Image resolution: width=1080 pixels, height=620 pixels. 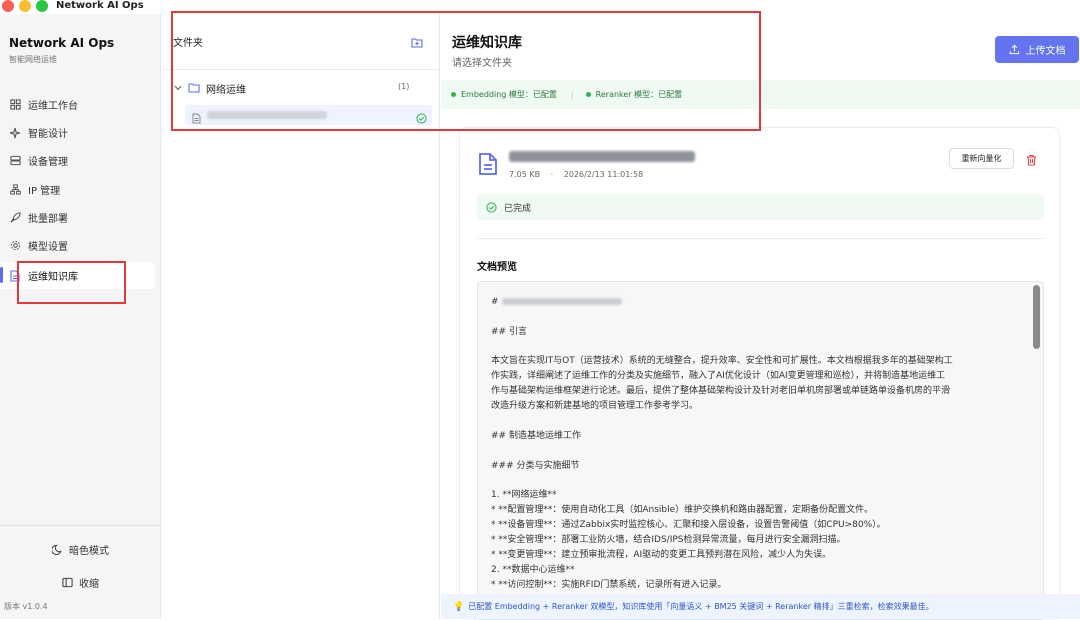 What do you see at coordinates (267, 115) in the screenshot?
I see `redacted-file-name` at bounding box center [267, 115].